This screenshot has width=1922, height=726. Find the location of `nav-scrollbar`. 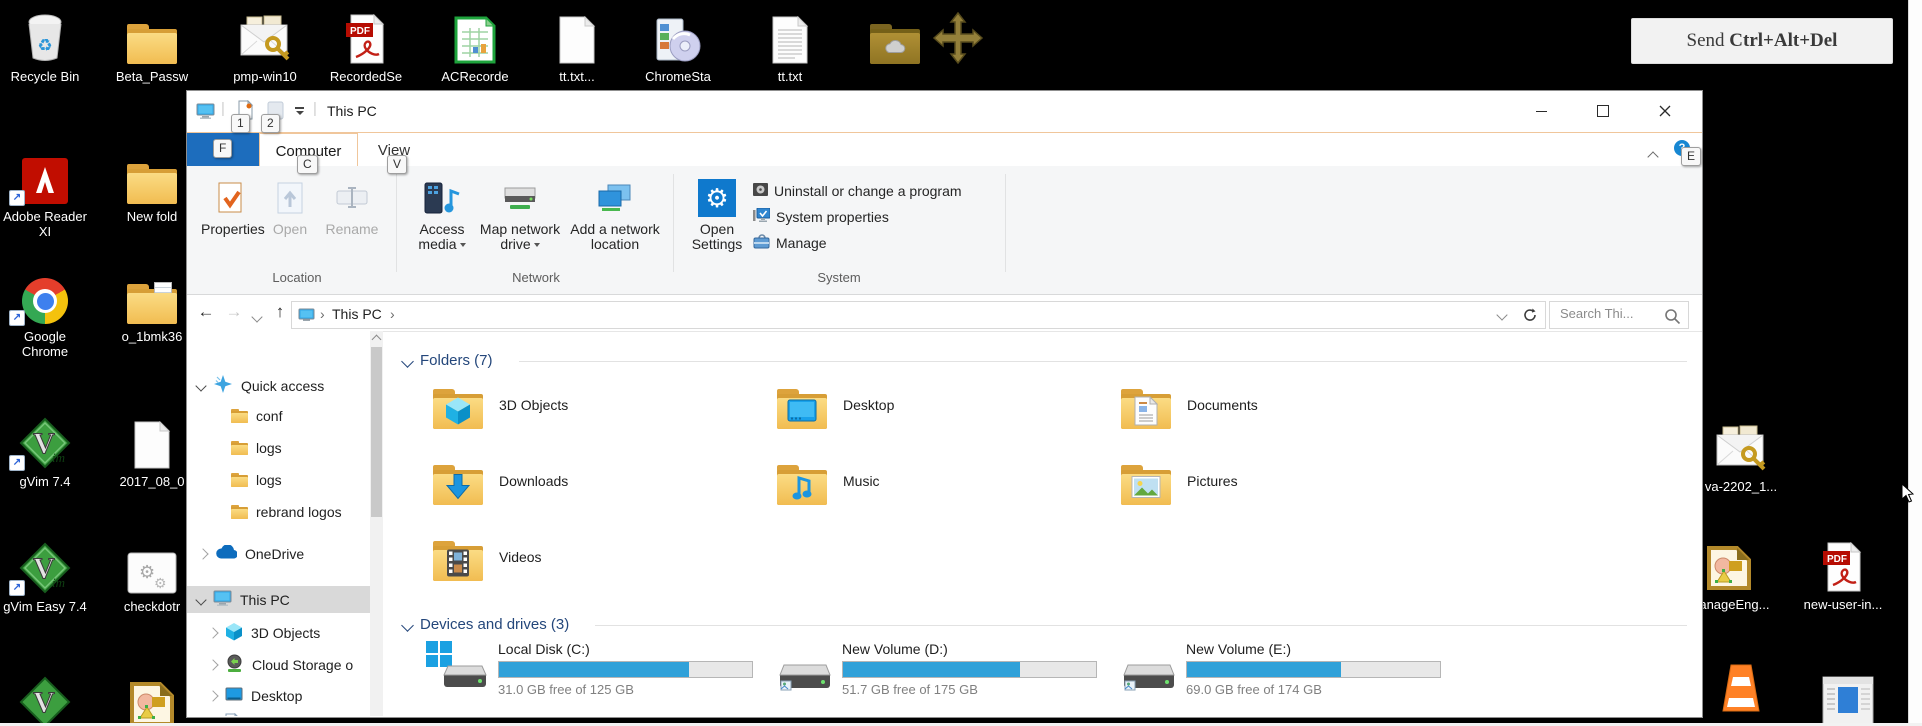

nav-scrollbar is located at coordinates (376, 523).